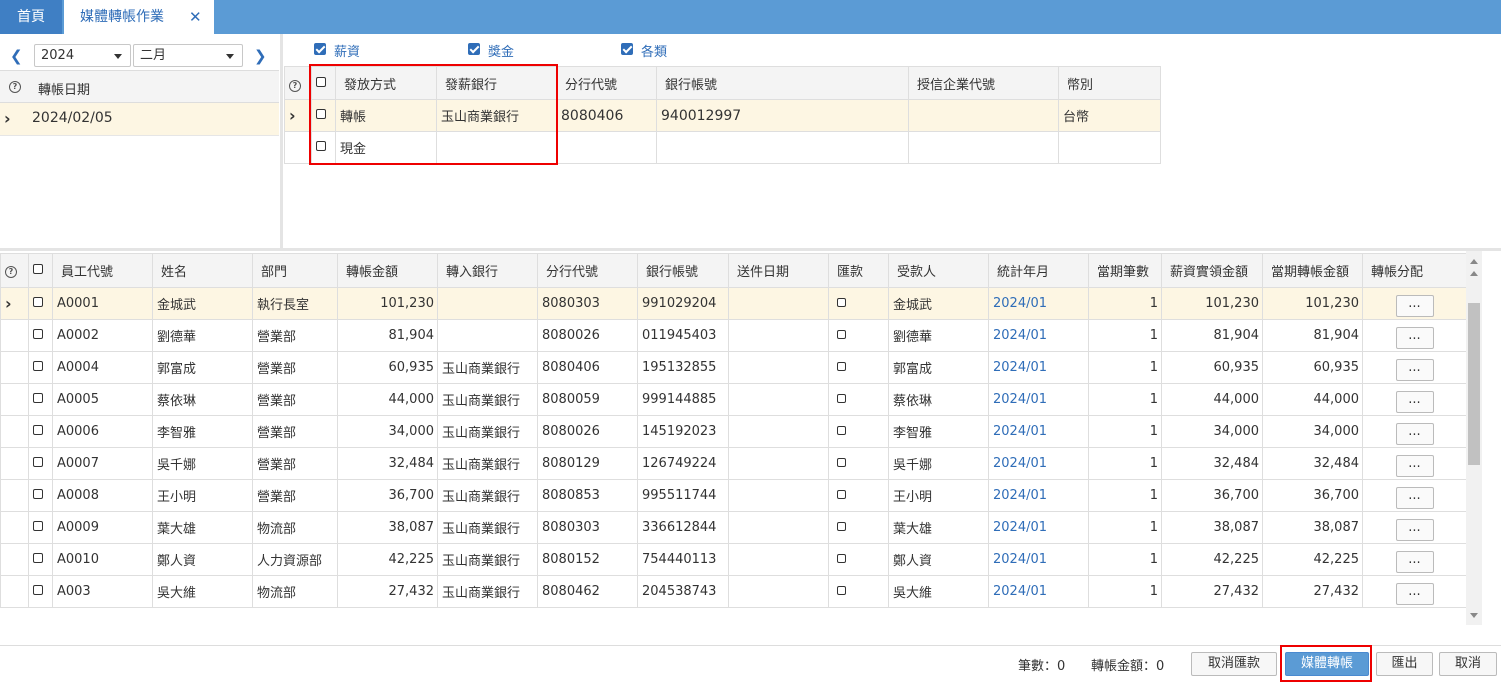 Image resolution: width=1501 pixels, height=683 pixels. I want to click on cell: A0005, so click(102, 399).